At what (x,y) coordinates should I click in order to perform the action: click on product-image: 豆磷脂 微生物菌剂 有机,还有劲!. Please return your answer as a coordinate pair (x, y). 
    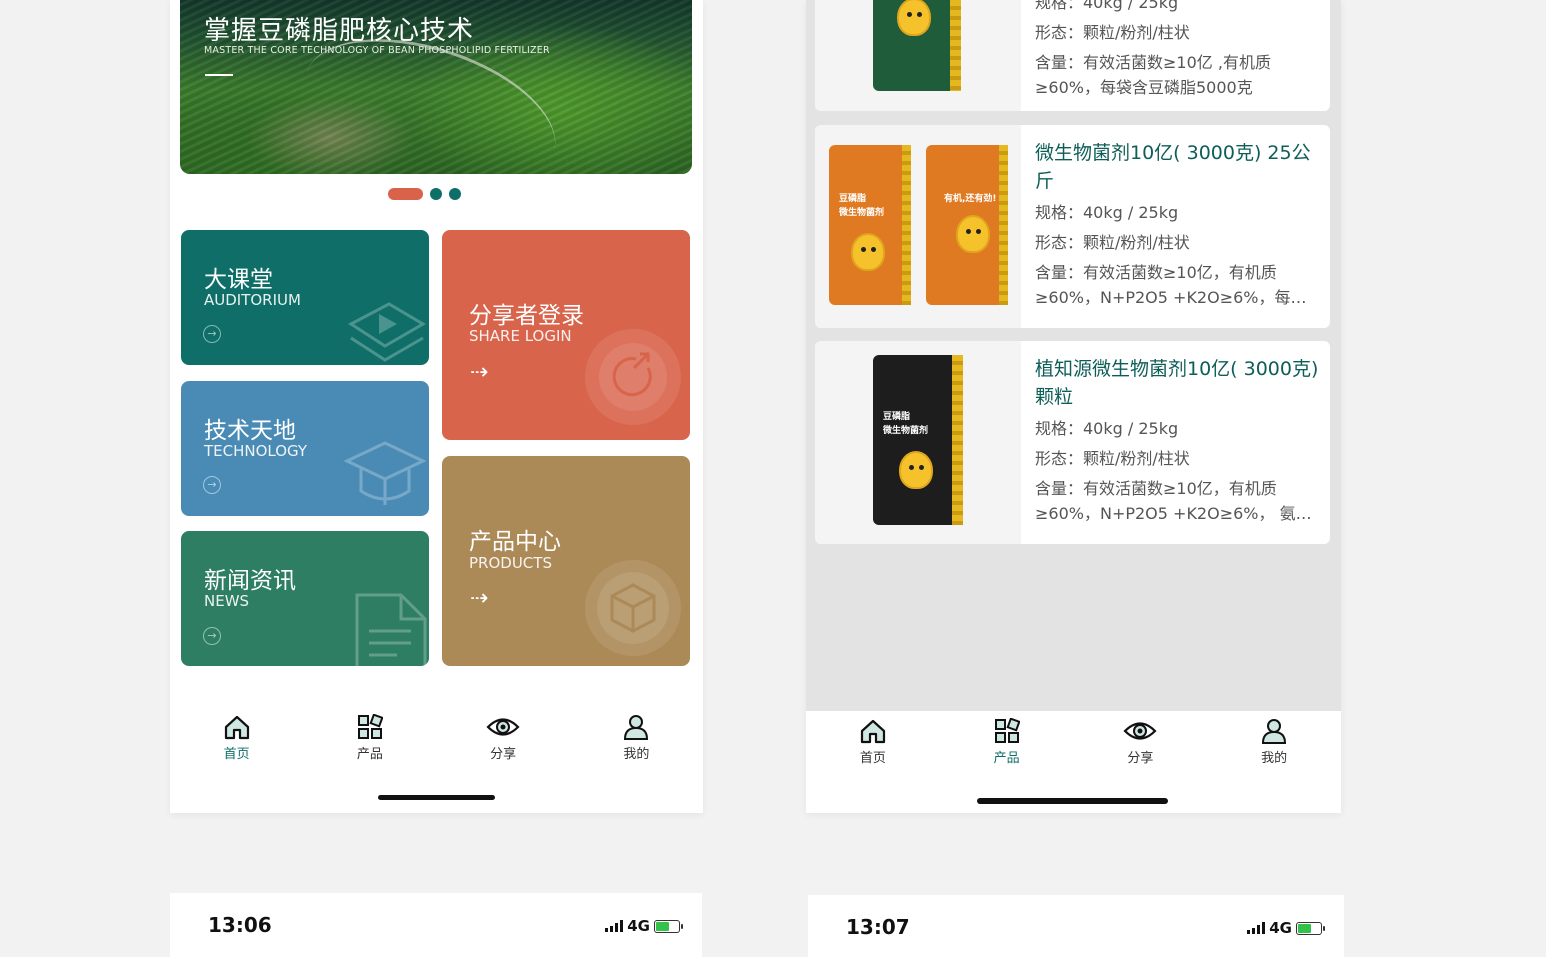
    Looking at the image, I should click on (918, 226).